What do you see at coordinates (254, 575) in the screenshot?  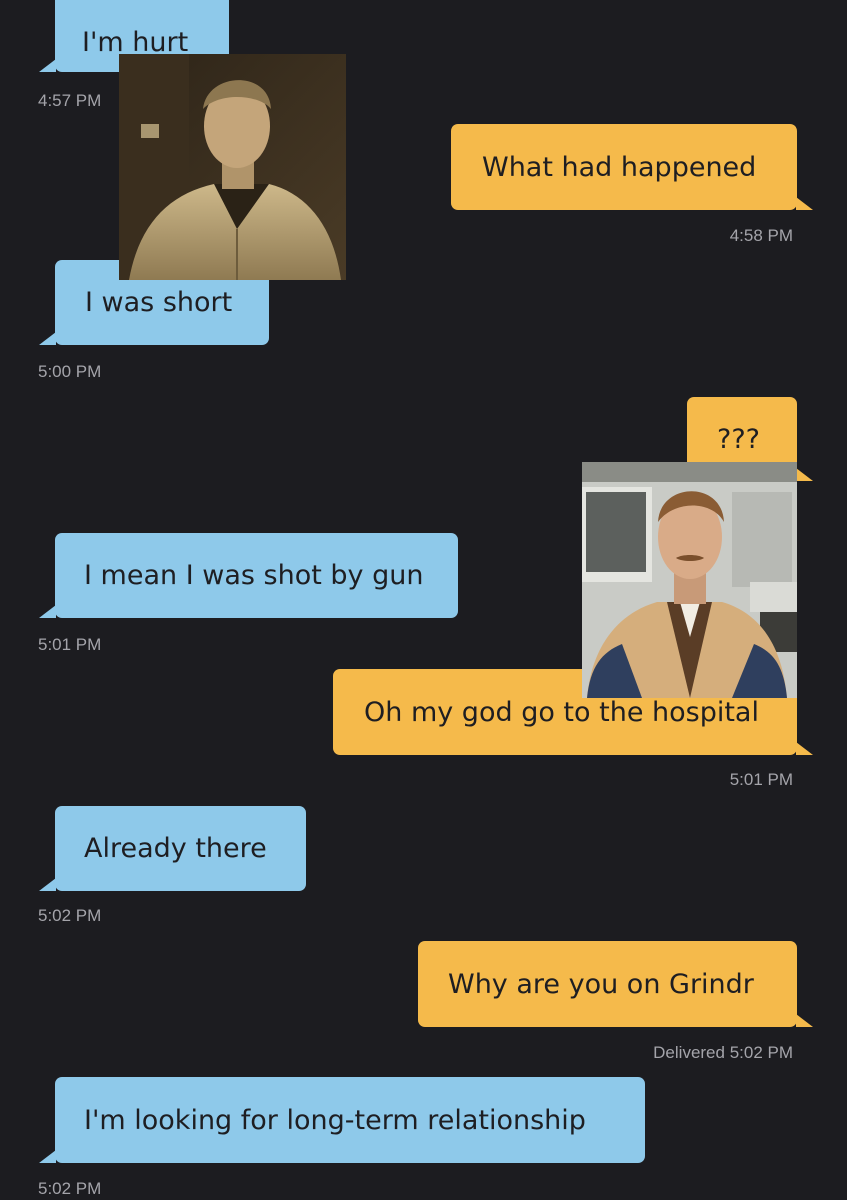 I see `message-text: I mean I was shot by gun` at bounding box center [254, 575].